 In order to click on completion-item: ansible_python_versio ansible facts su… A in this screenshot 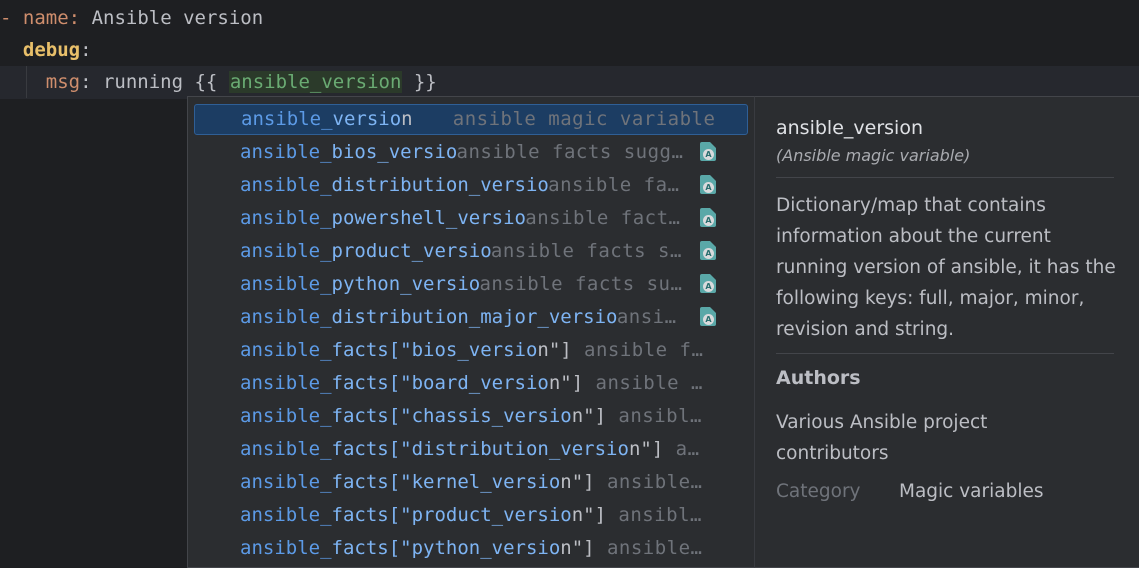, I will do `click(470, 284)`.